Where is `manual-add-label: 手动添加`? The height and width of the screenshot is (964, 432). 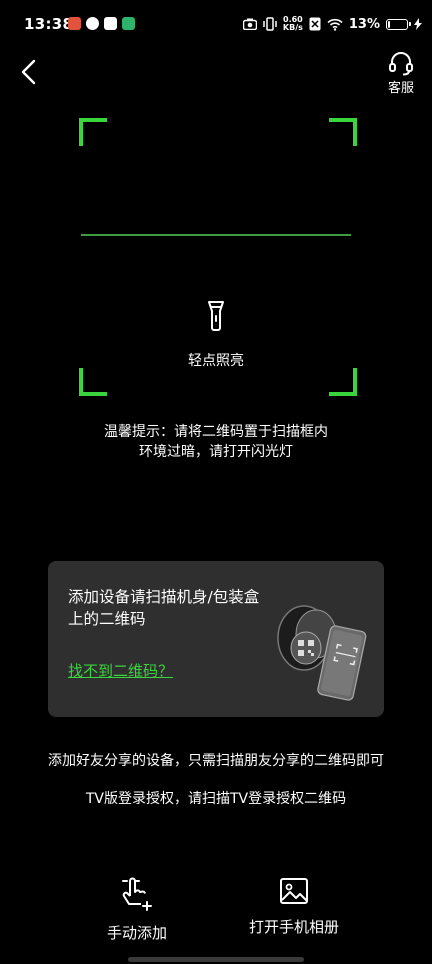
manual-add-label: 手动添加 is located at coordinates (136, 933).